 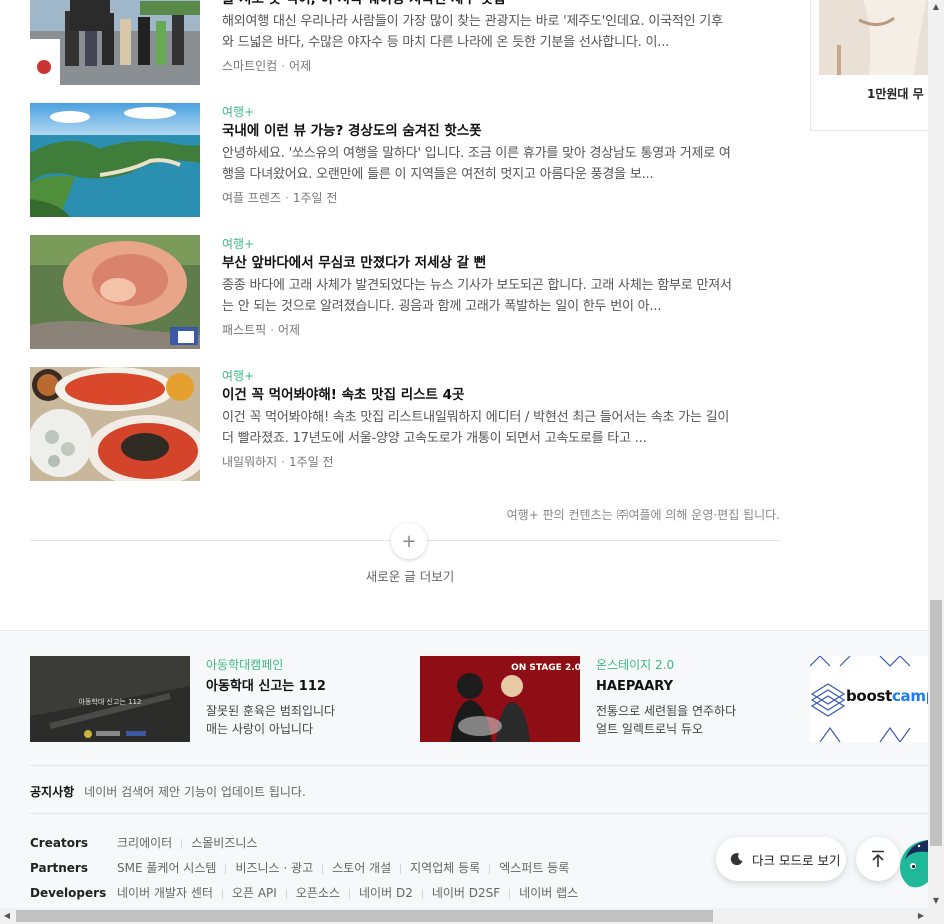 I want to click on scroll-down-arrow-icon: ▼, so click(x=936, y=901).